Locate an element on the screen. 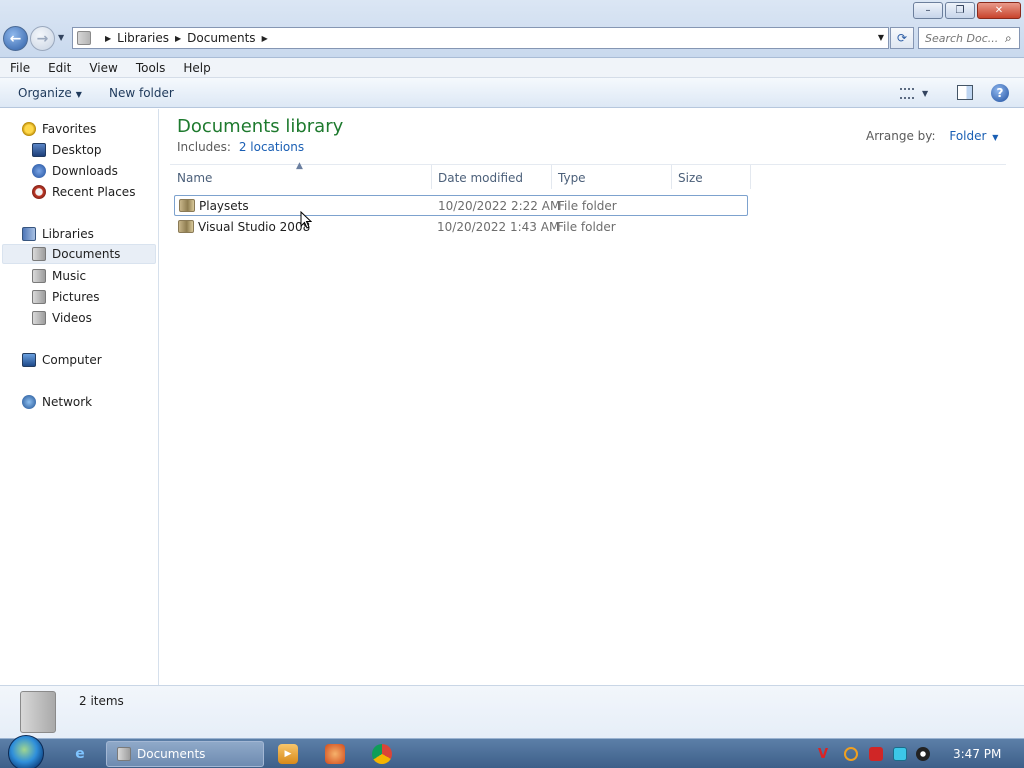  nav-favorites: Favorites is located at coordinates (59, 129).